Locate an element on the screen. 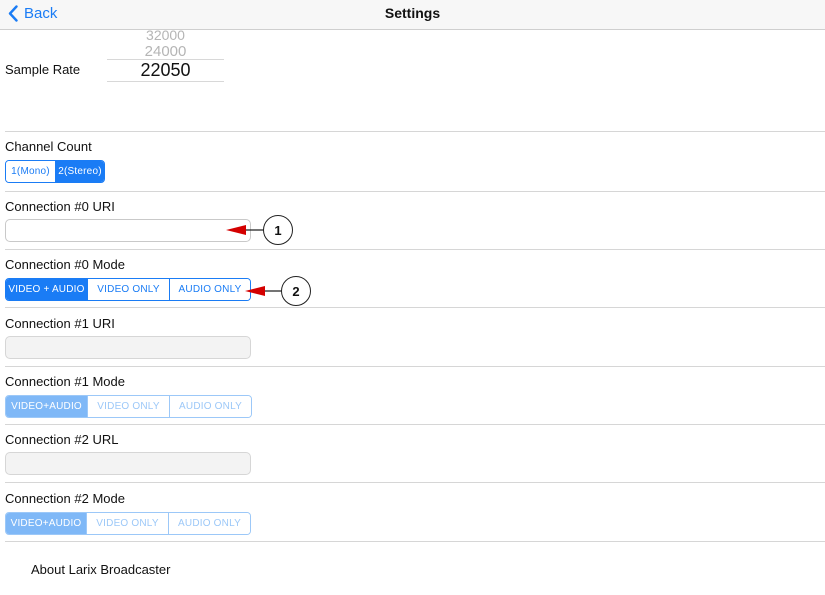 The height and width of the screenshot is (595, 825). connection0-mode-segmented-control: VIDEO + AUDIO VIDEO ONLY AUDIO ONLY is located at coordinates (128, 289).